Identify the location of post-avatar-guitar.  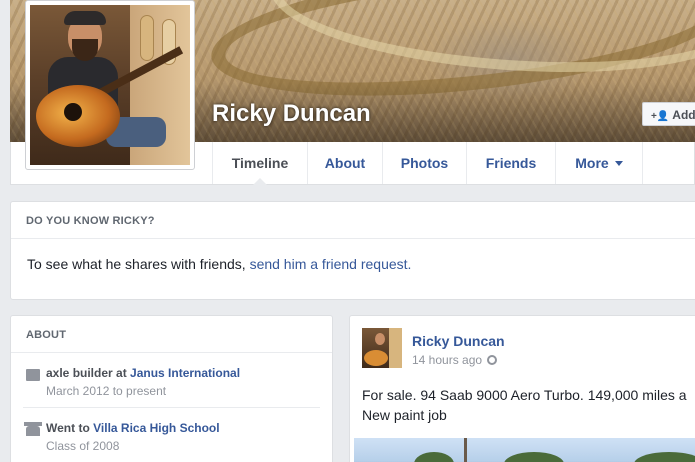
(376, 358).